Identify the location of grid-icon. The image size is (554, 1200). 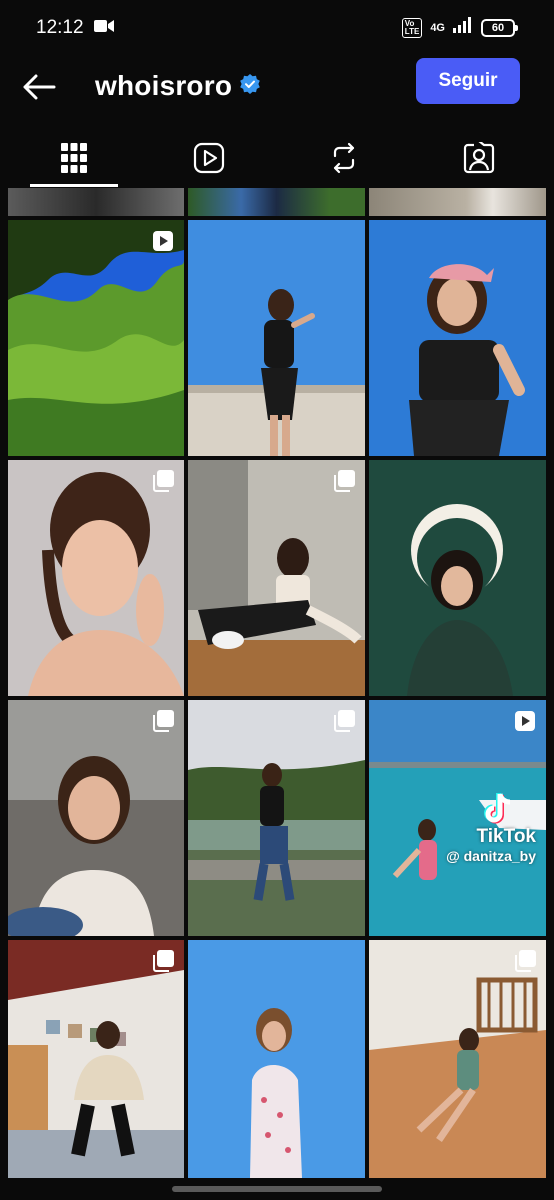
(74, 158).